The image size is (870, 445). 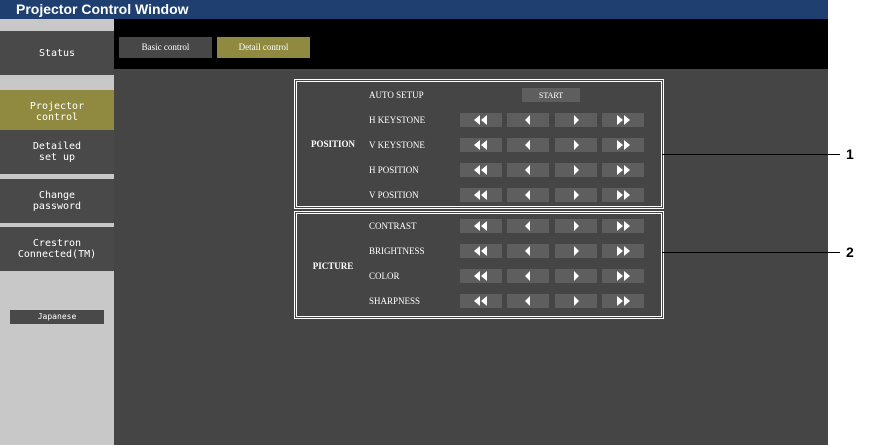 What do you see at coordinates (414, 10) in the screenshot?
I see `title-bar: Projector Control Window` at bounding box center [414, 10].